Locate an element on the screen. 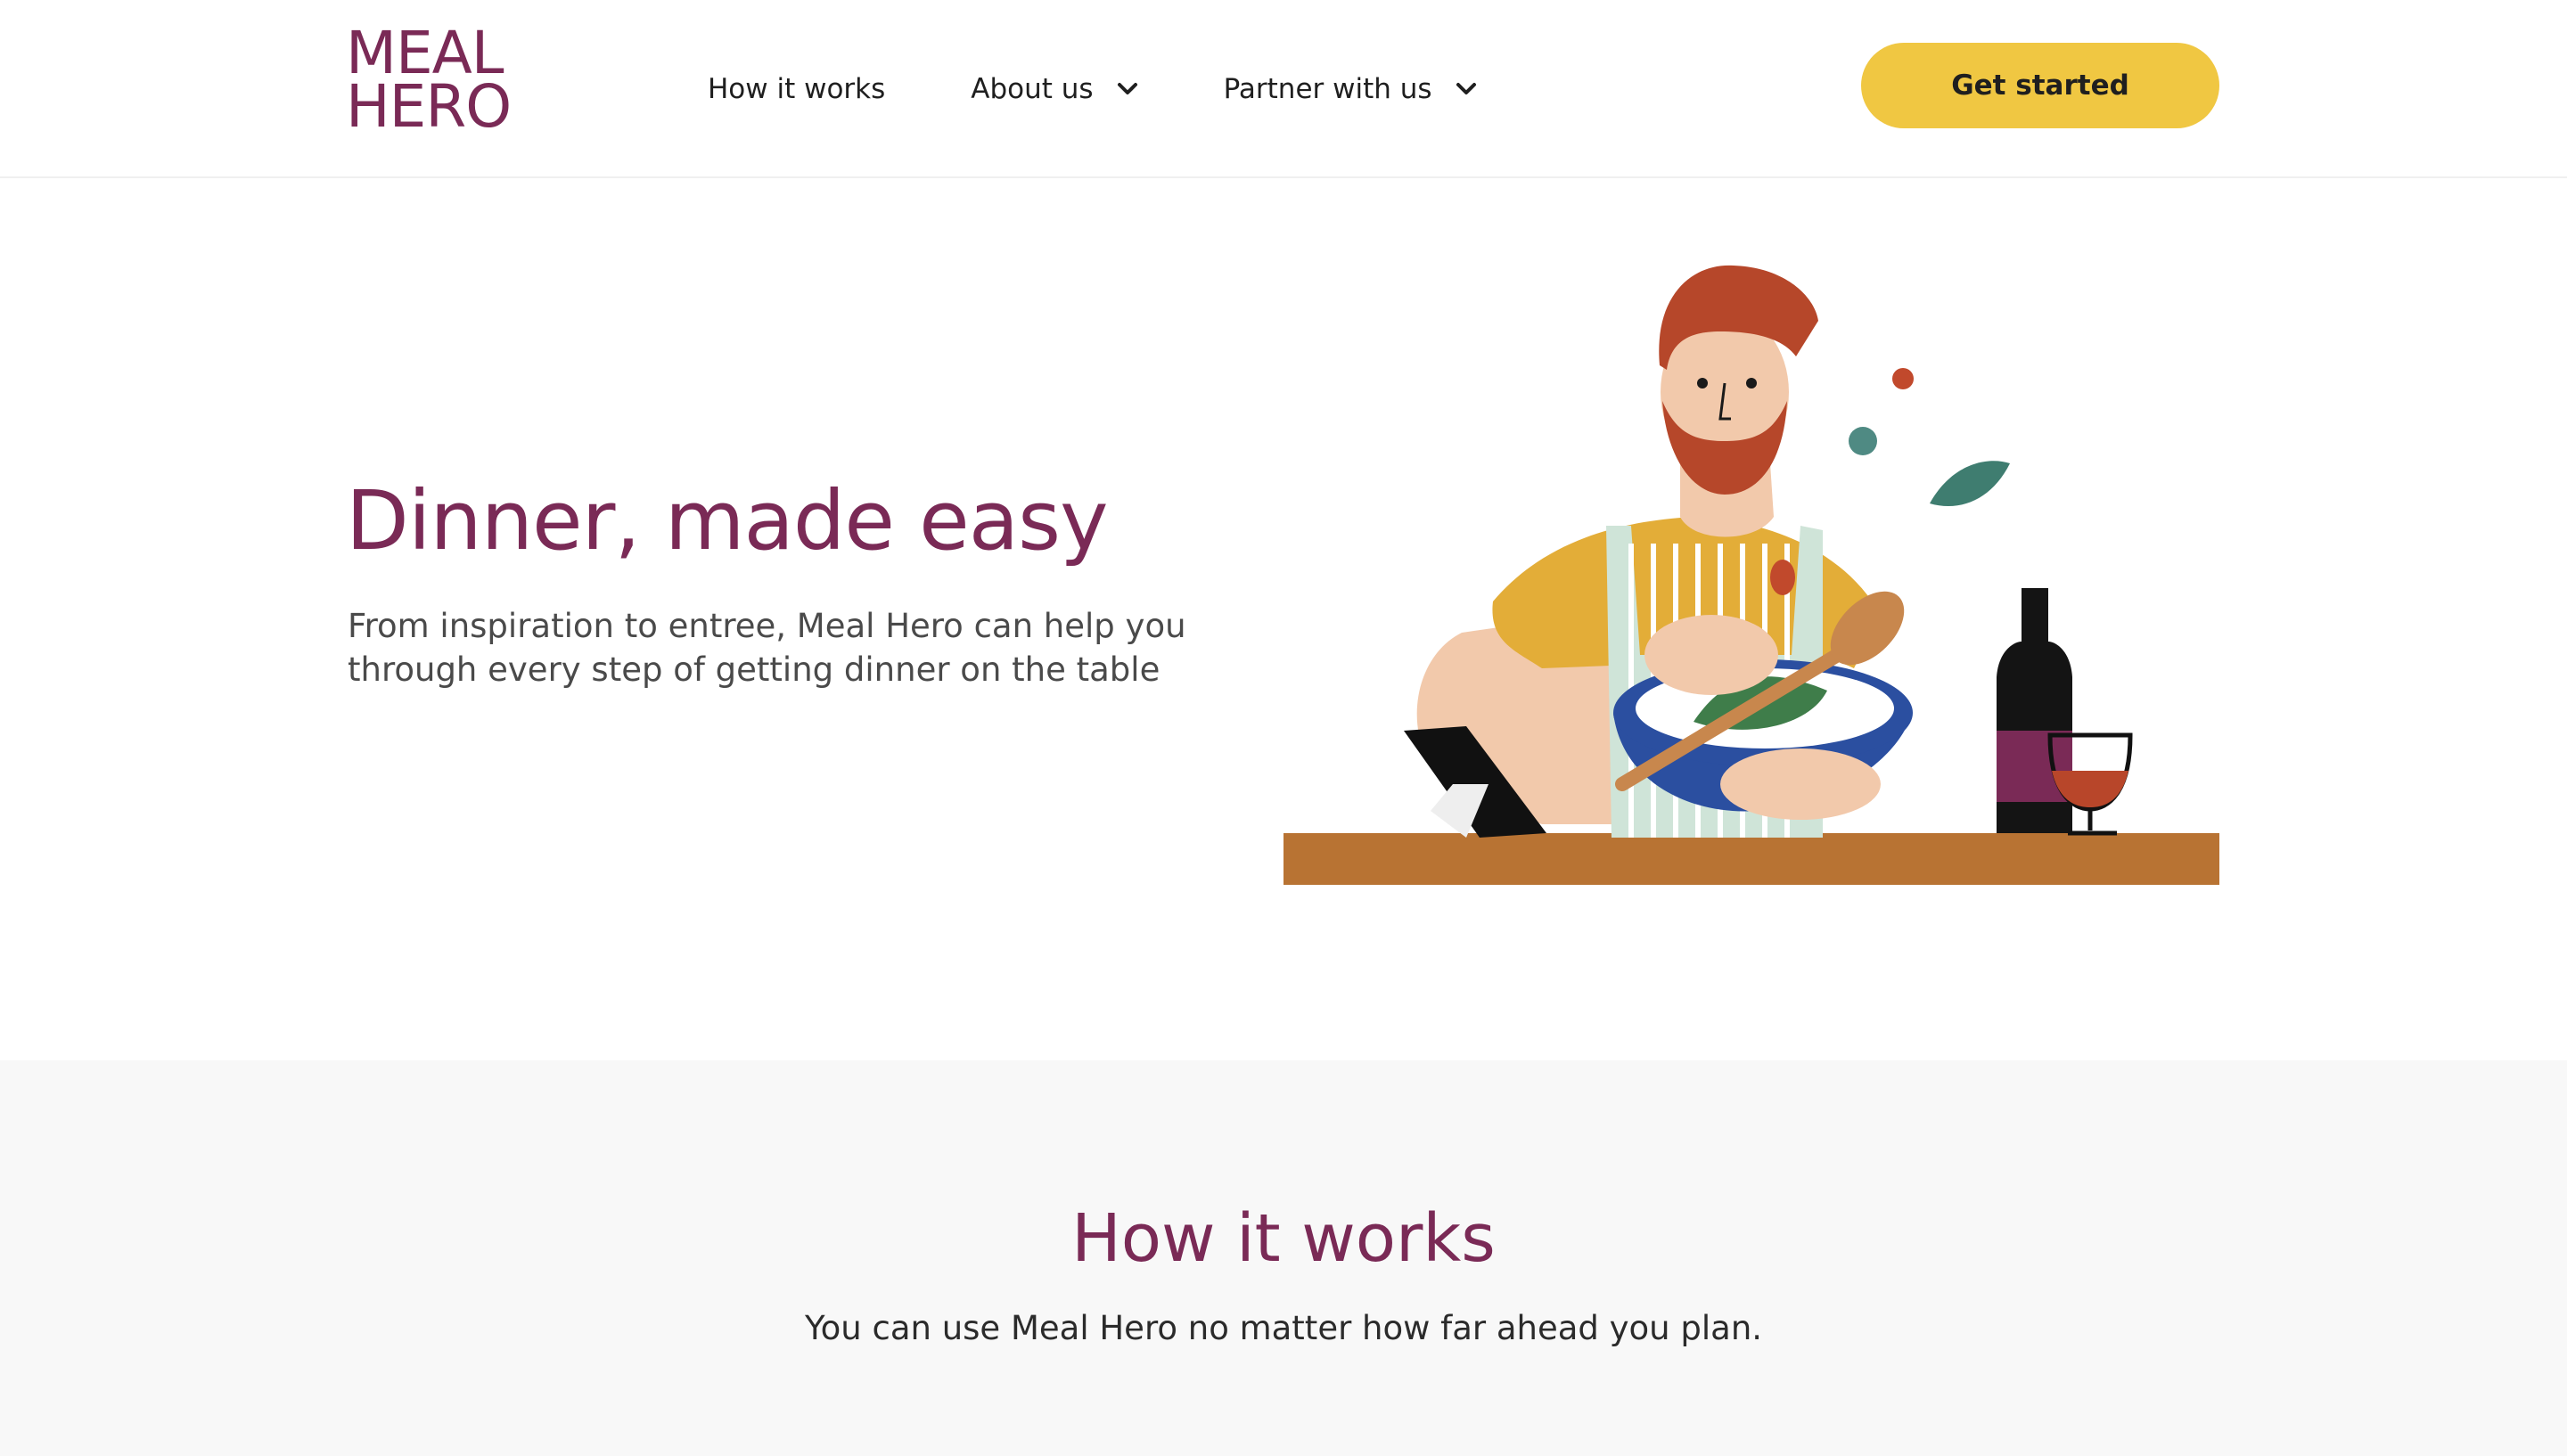 The image size is (2567, 1456). nav-item-about-us: About us is located at coordinates (1054, 89).